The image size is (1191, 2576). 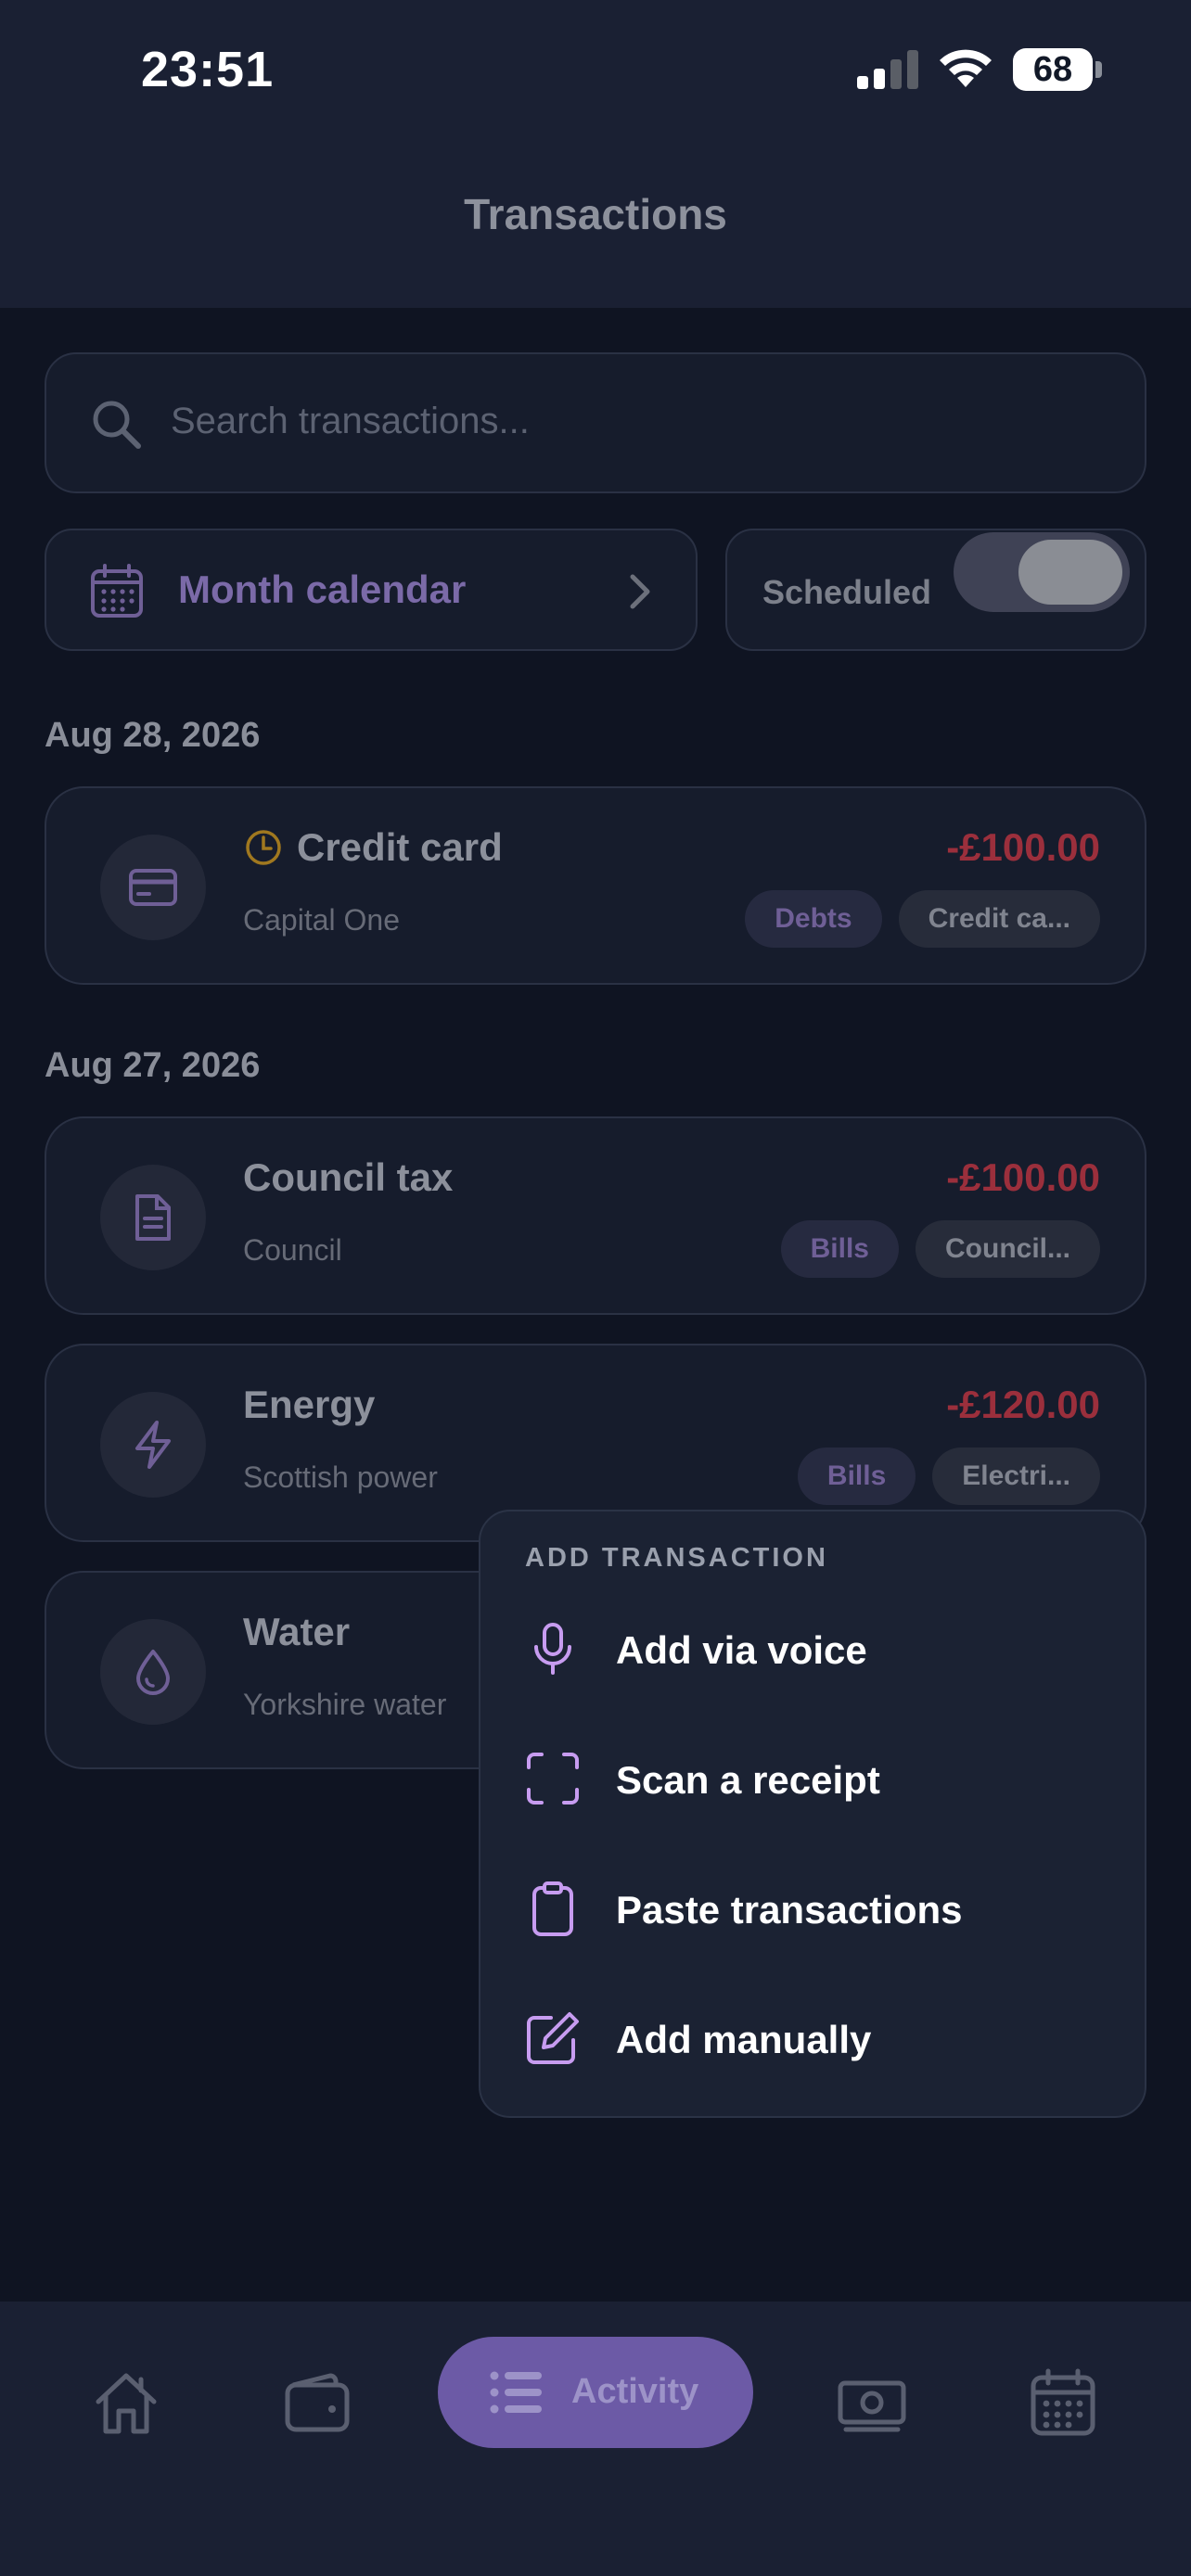 I want to click on scan-receipt-option: Scan a receipt, so click(x=812, y=1779).